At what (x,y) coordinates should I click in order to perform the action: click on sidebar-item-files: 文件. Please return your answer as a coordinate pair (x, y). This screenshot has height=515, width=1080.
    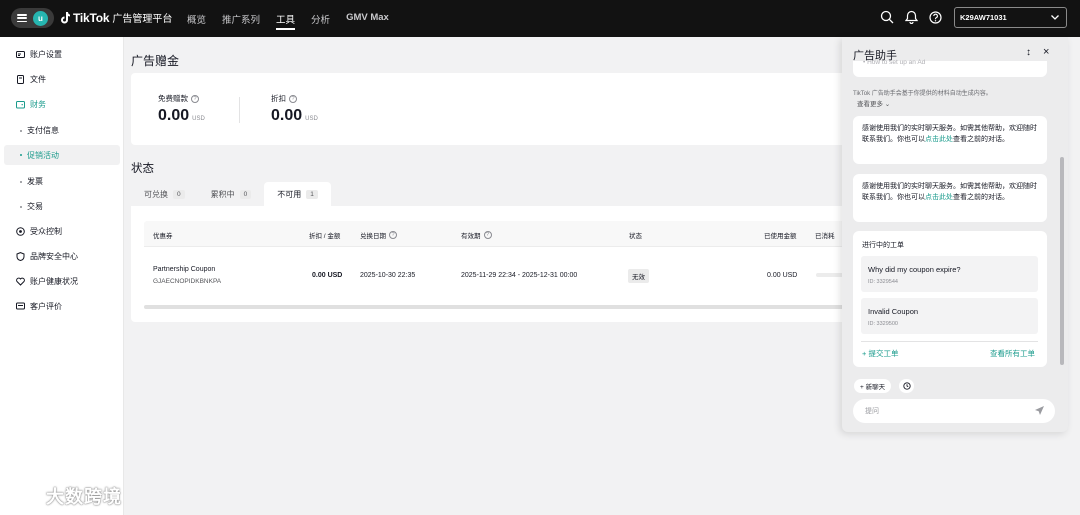
    Looking at the image, I should click on (31, 79).